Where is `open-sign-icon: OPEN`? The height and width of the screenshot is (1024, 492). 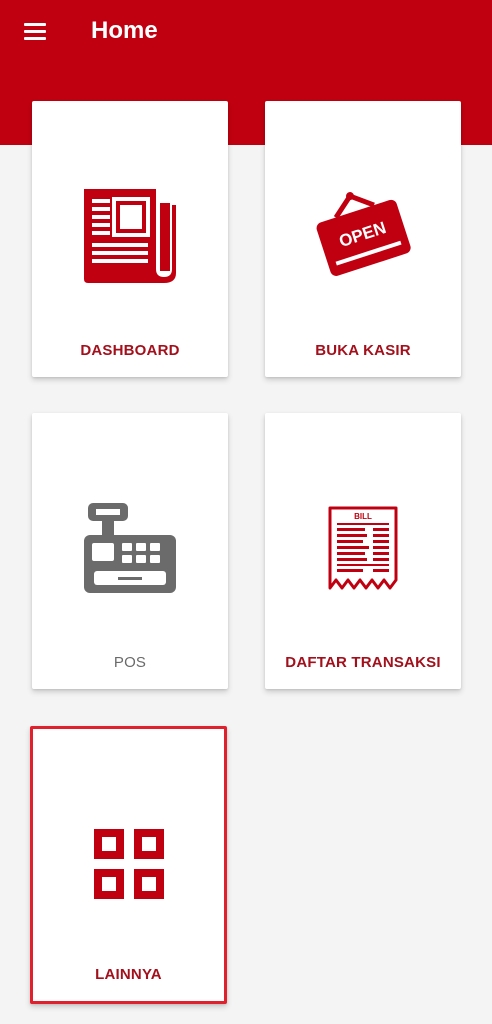
open-sign-icon: OPEN is located at coordinates (363, 236).